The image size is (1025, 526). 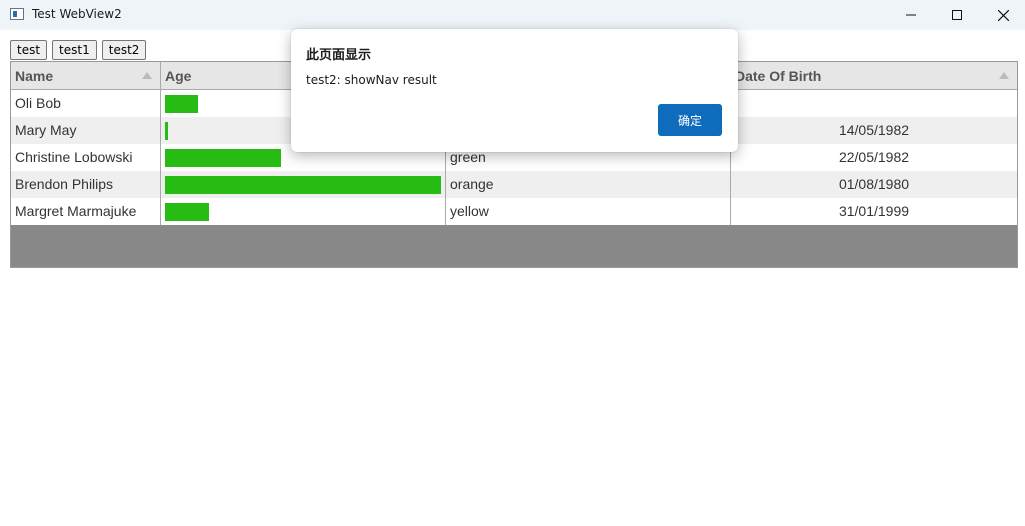 I want to click on maximize-icon, so click(x=957, y=15).